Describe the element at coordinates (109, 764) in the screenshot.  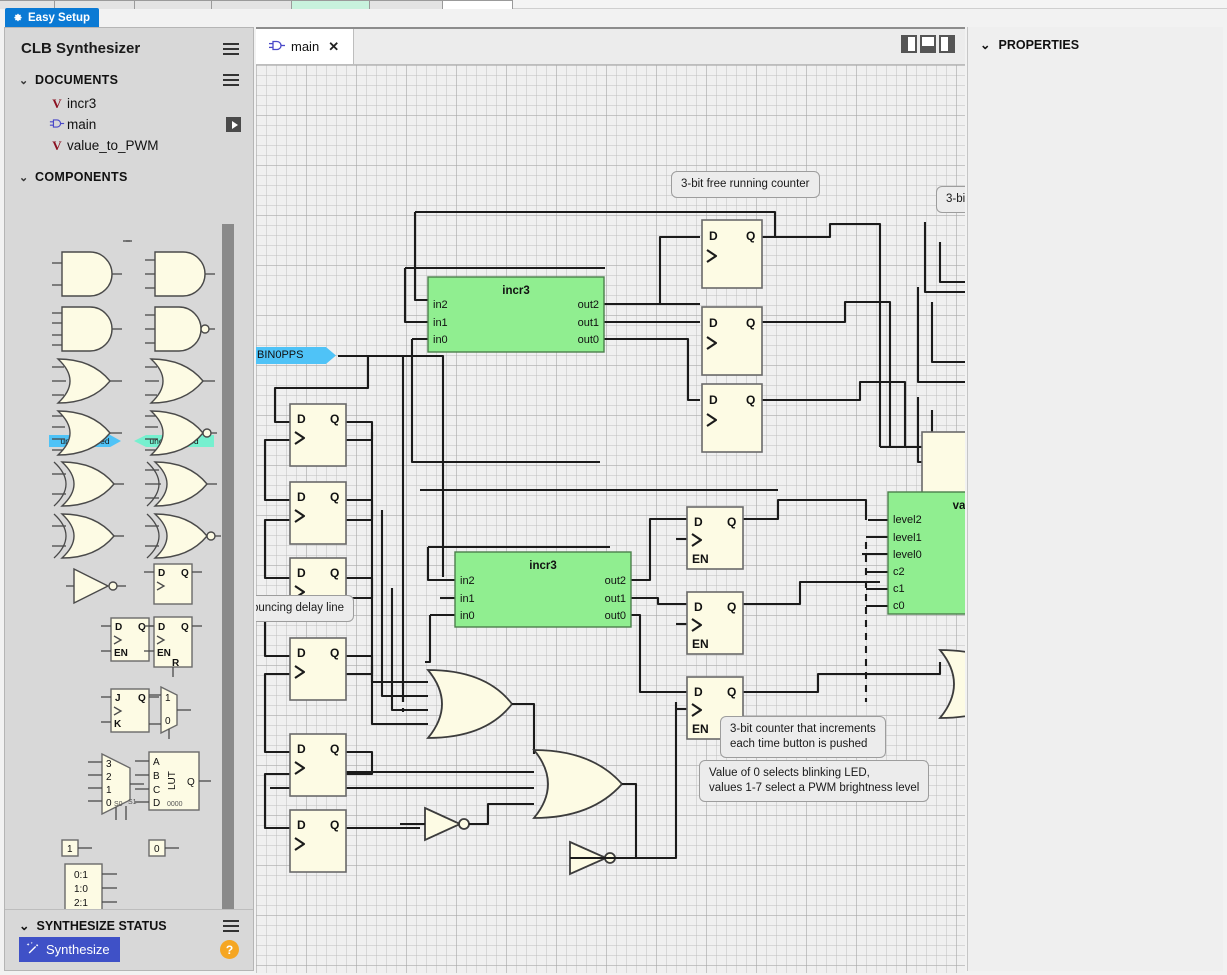
I see `svg-text: 3` at that location.